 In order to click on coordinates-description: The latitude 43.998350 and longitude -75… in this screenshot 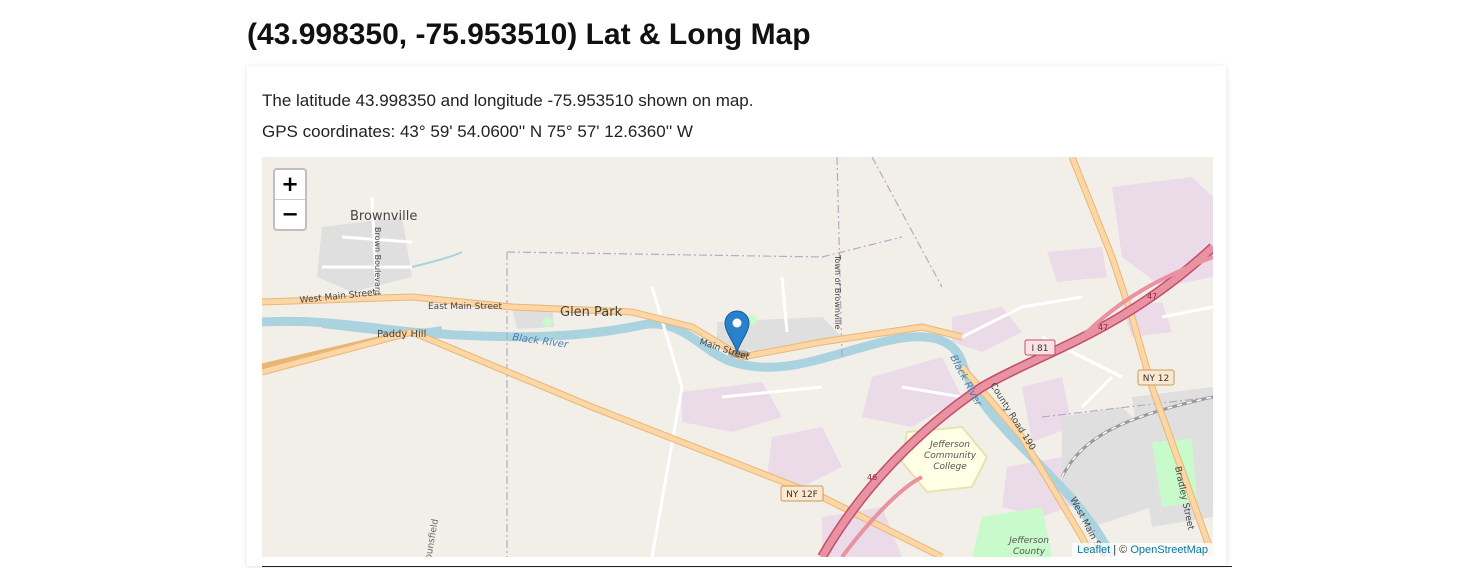, I will do `click(508, 100)`.